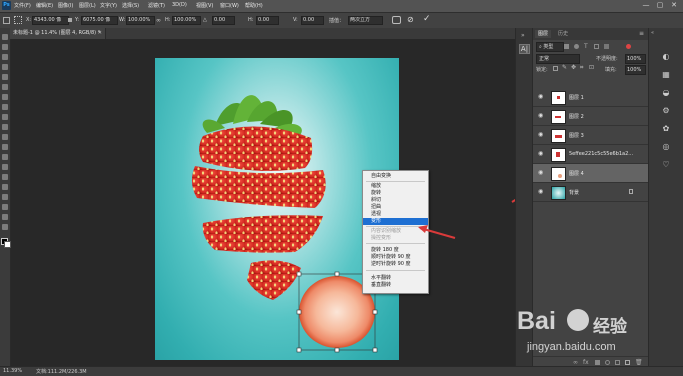  I want to click on eraser-tool-icon, so click(5, 137).